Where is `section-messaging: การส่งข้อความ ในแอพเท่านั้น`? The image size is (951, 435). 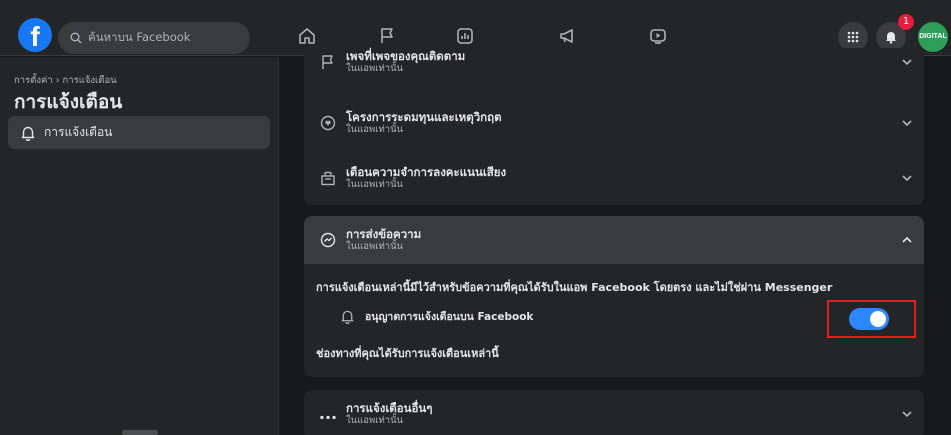
section-messaging: การส่งข้อความ ในแอพเท่านั้น is located at coordinates (614, 240).